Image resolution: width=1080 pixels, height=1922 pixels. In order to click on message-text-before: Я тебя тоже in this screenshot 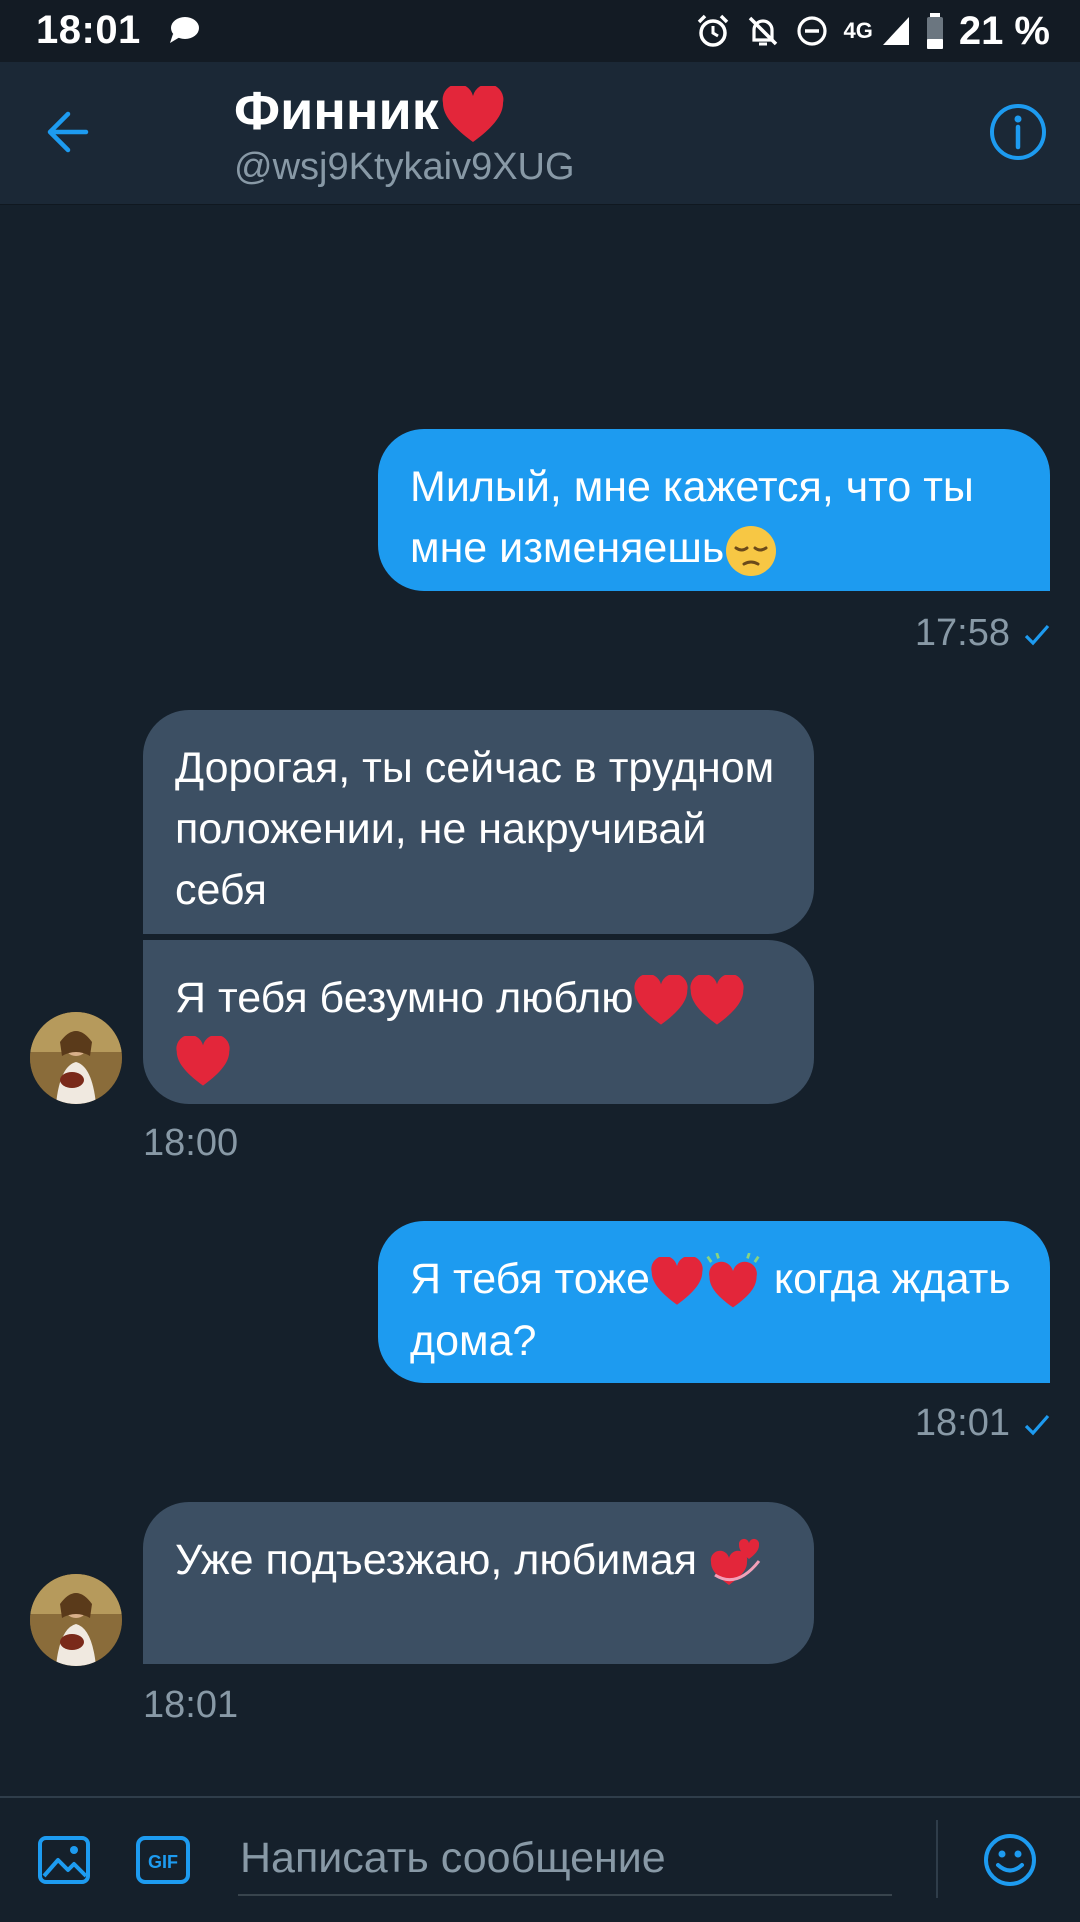, I will do `click(530, 1279)`.